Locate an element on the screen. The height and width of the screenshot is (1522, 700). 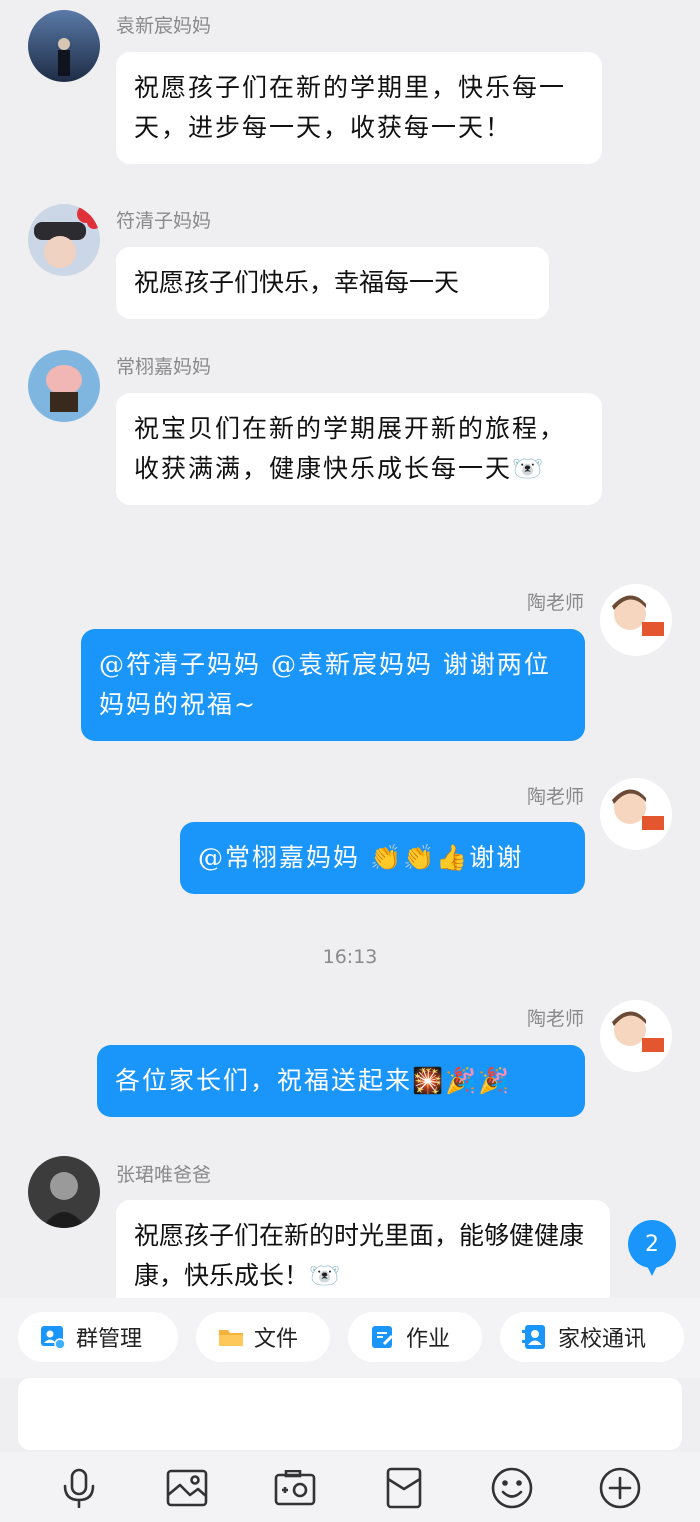
file-button: 文件 is located at coordinates (263, 1337).